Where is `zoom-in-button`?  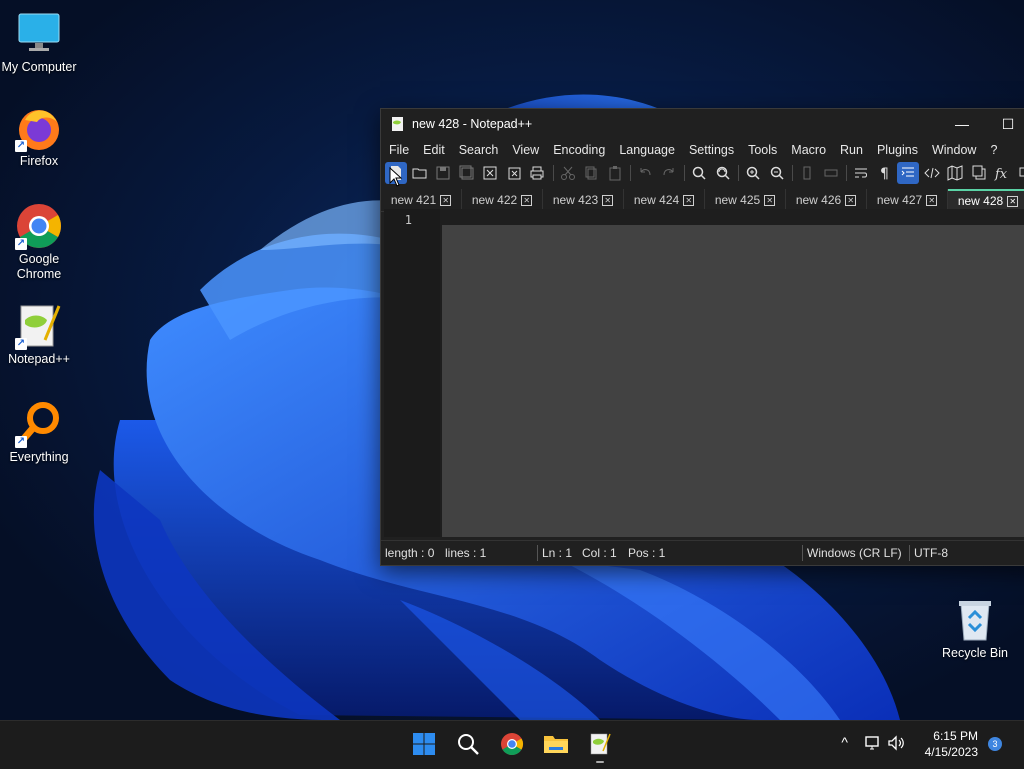 zoom-in-button is located at coordinates (753, 173).